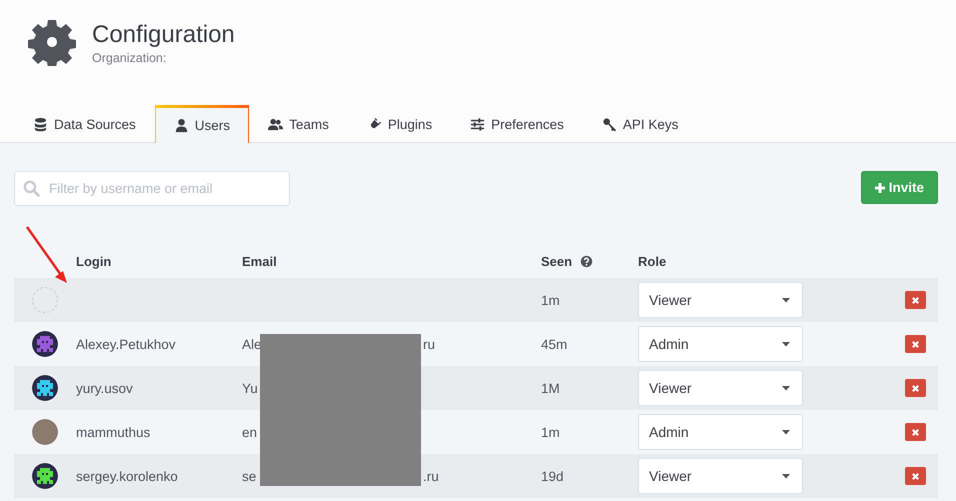  I want to click on user-email: .ru, so click(431, 476).